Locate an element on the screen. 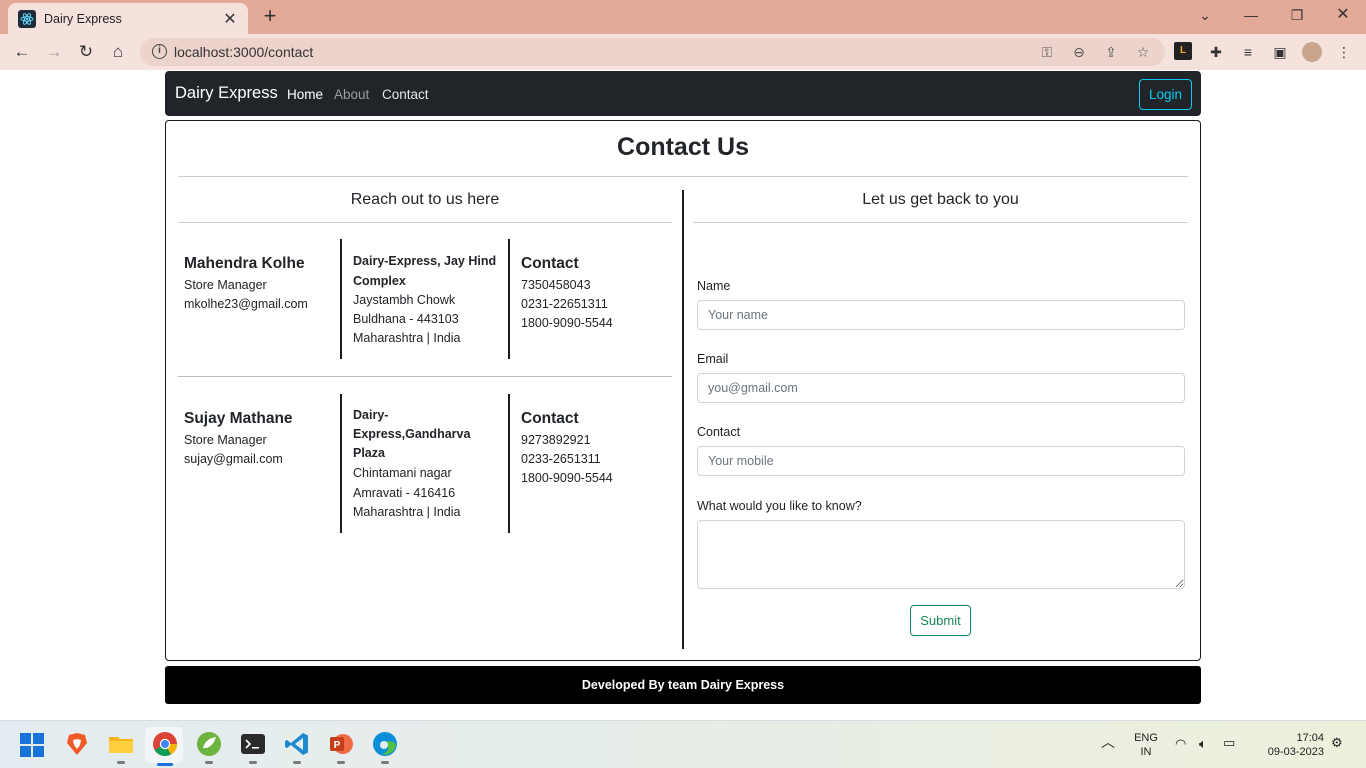  nav-link-contact: Contact is located at coordinates (405, 94).